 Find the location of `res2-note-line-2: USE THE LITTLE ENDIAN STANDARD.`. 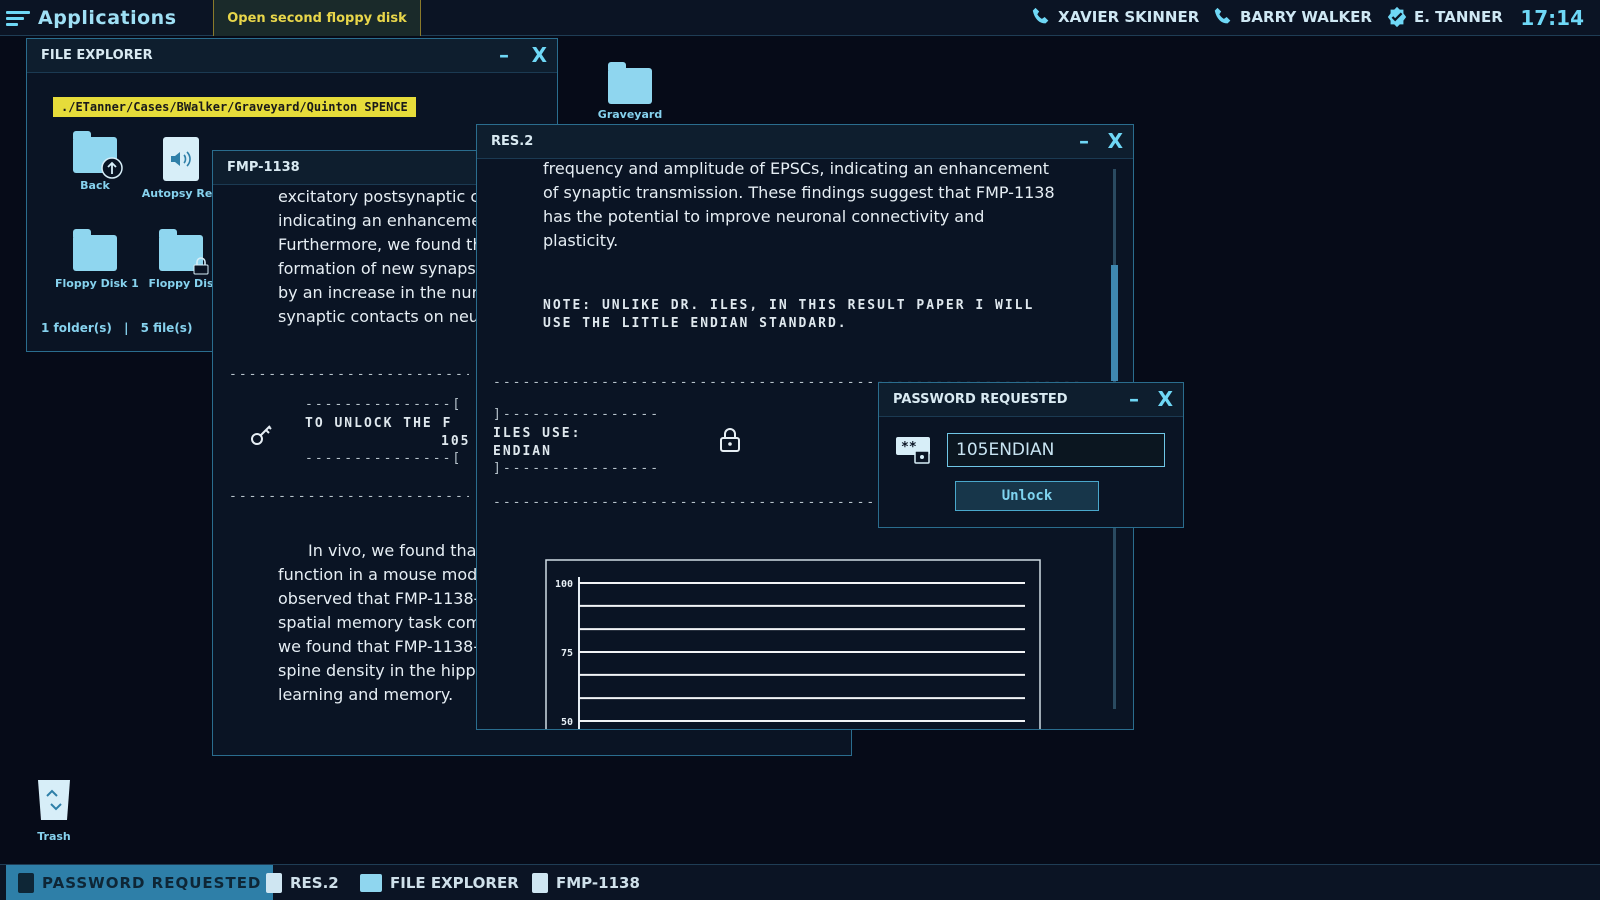

res2-note-line-2: USE THE LITTLE ENDIAN STANDARD. is located at coordinates (695, 323).